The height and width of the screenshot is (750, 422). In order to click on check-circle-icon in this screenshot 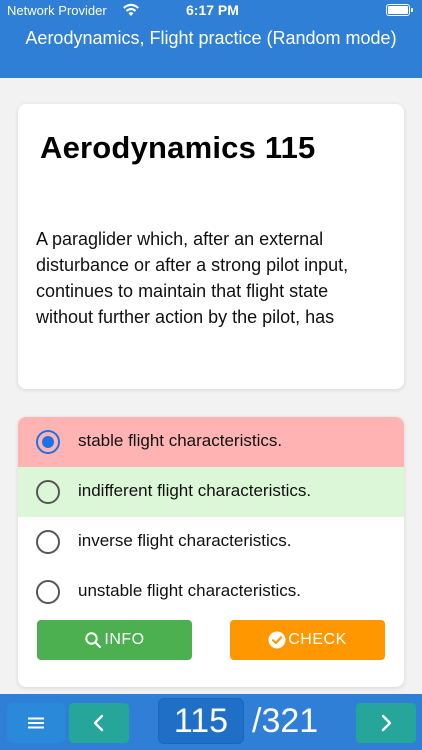, I will do `click(277, 640)`.